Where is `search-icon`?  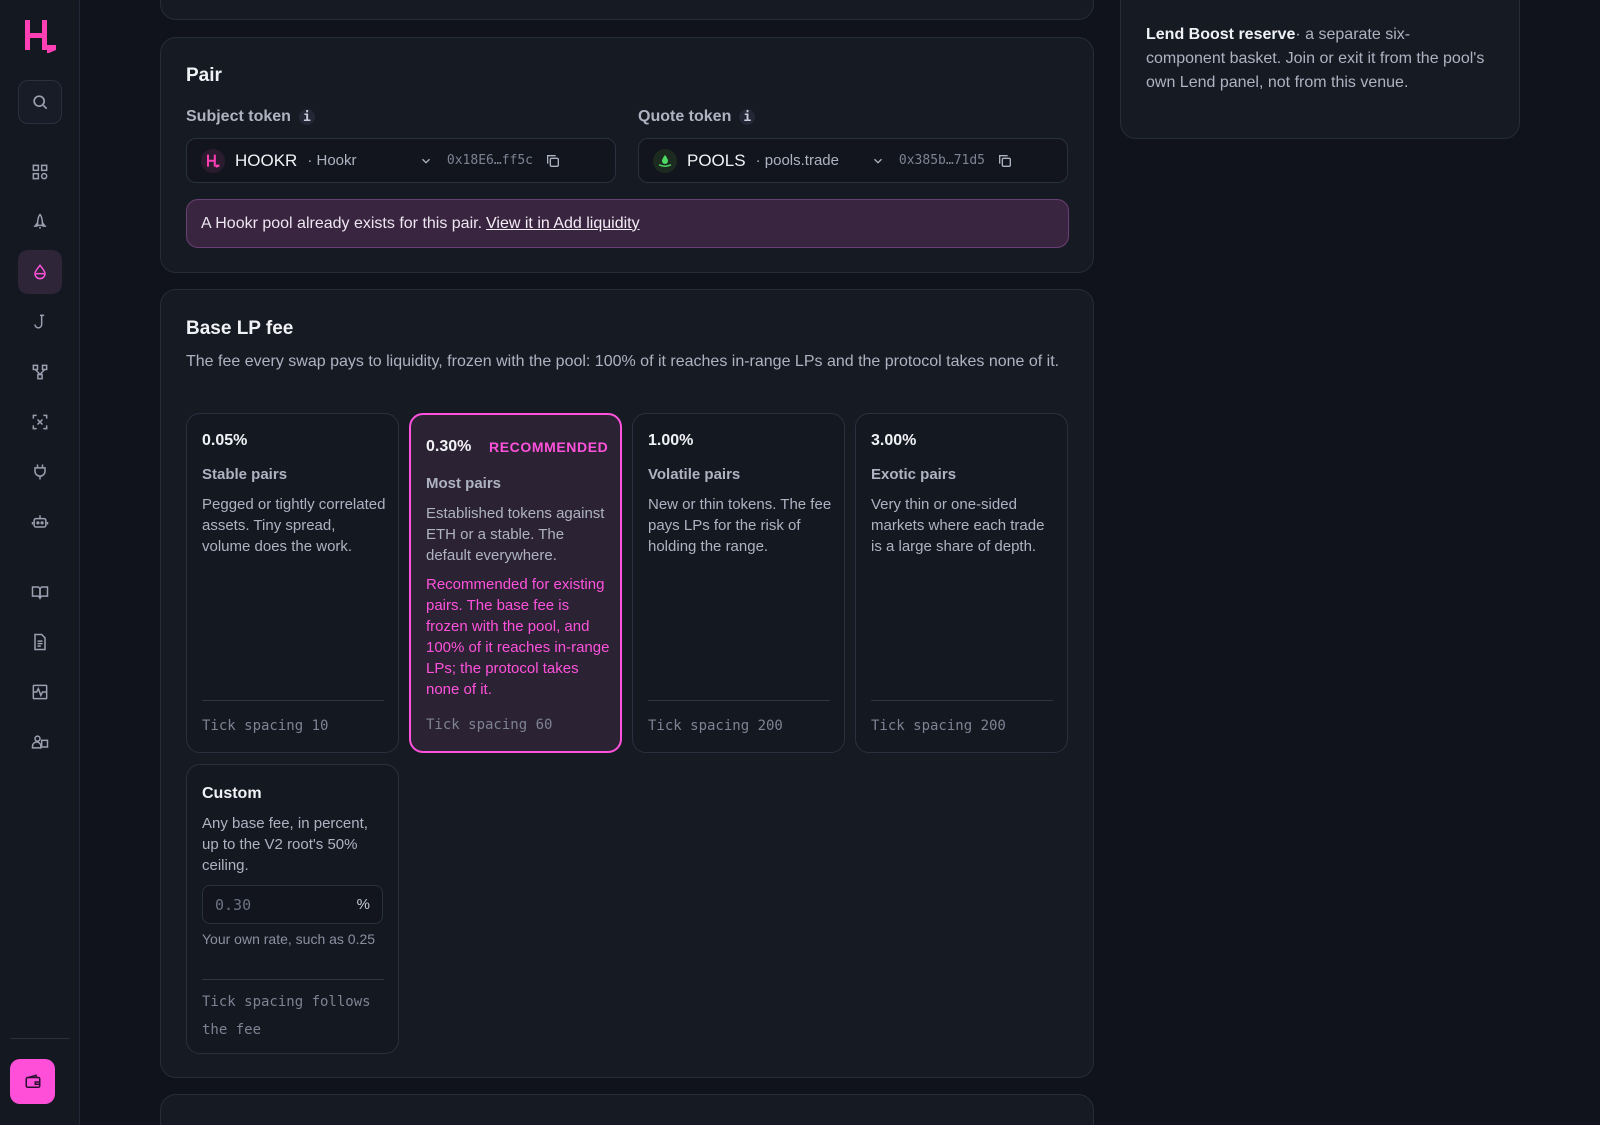
search-icon is located at coordinates (40, 102).